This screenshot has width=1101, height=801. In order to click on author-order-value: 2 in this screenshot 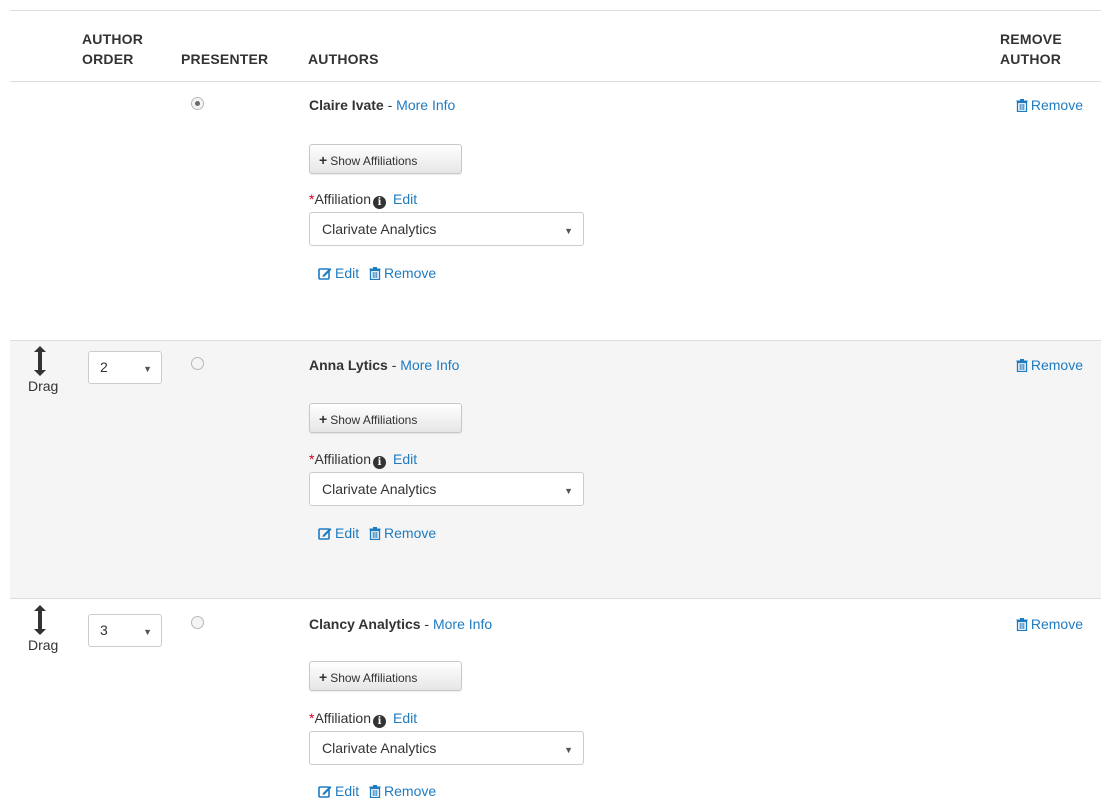, I will do `click(104, 367)`.